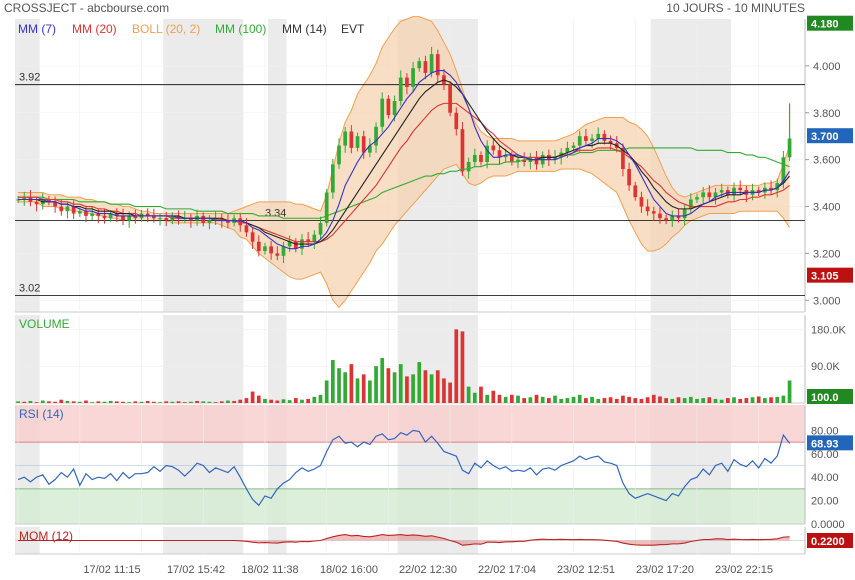  What do you see at coordinates (269, 570) in the screenshot?
I see `x-axis-tick-label: 18/02 11:38` at bounding box center [269, 570].